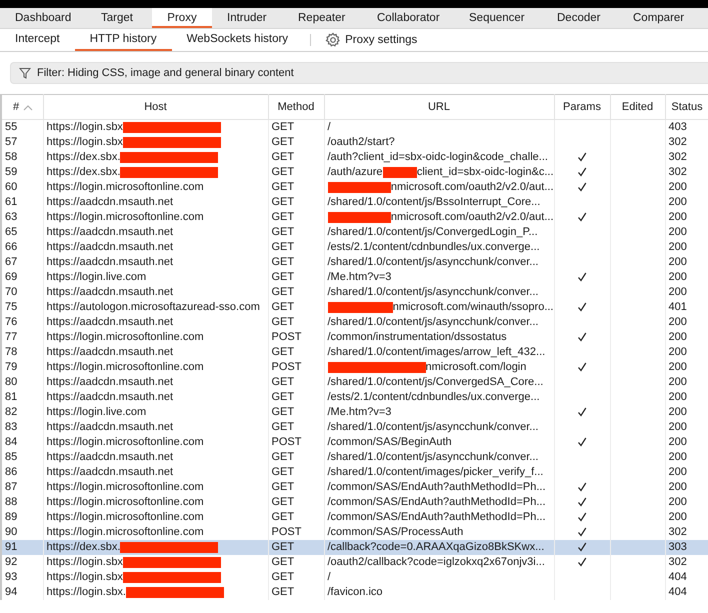 The image size is (708, 613). What do you see at coordinates (153, 307) in the screenshot?
I see `cell-text: https://autologon.microsoftazuread-sso.com` at bounding box center [153, 307].